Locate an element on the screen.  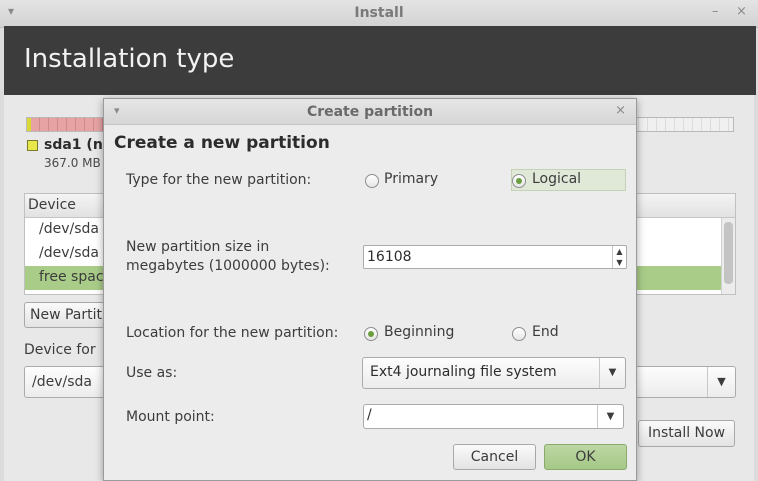
location-label: Location for the new partition: is located at coordinates (232, 333).